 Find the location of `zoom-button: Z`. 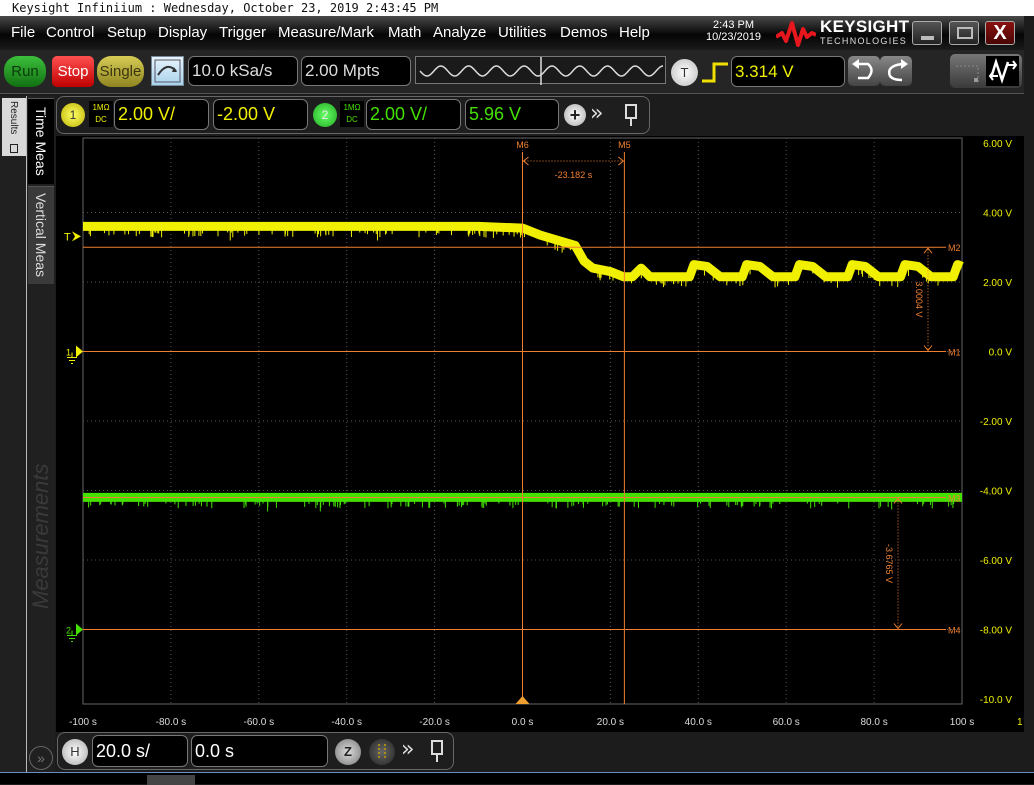

zoom-button: Z is located at coordinates (348, 752).